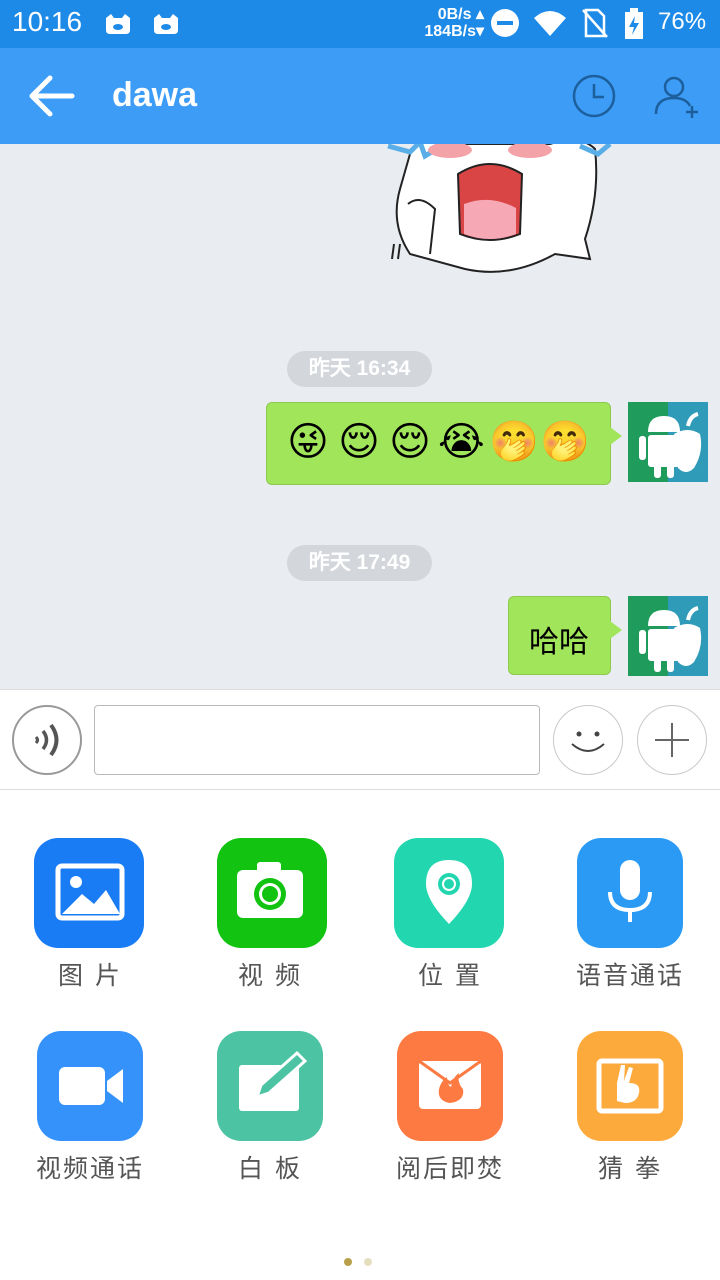 The image size is (720, 1280). What do you see at coordinates (678, 96) in the screenshot?
I see `add-user-icon` at bounding box center [678, 96].